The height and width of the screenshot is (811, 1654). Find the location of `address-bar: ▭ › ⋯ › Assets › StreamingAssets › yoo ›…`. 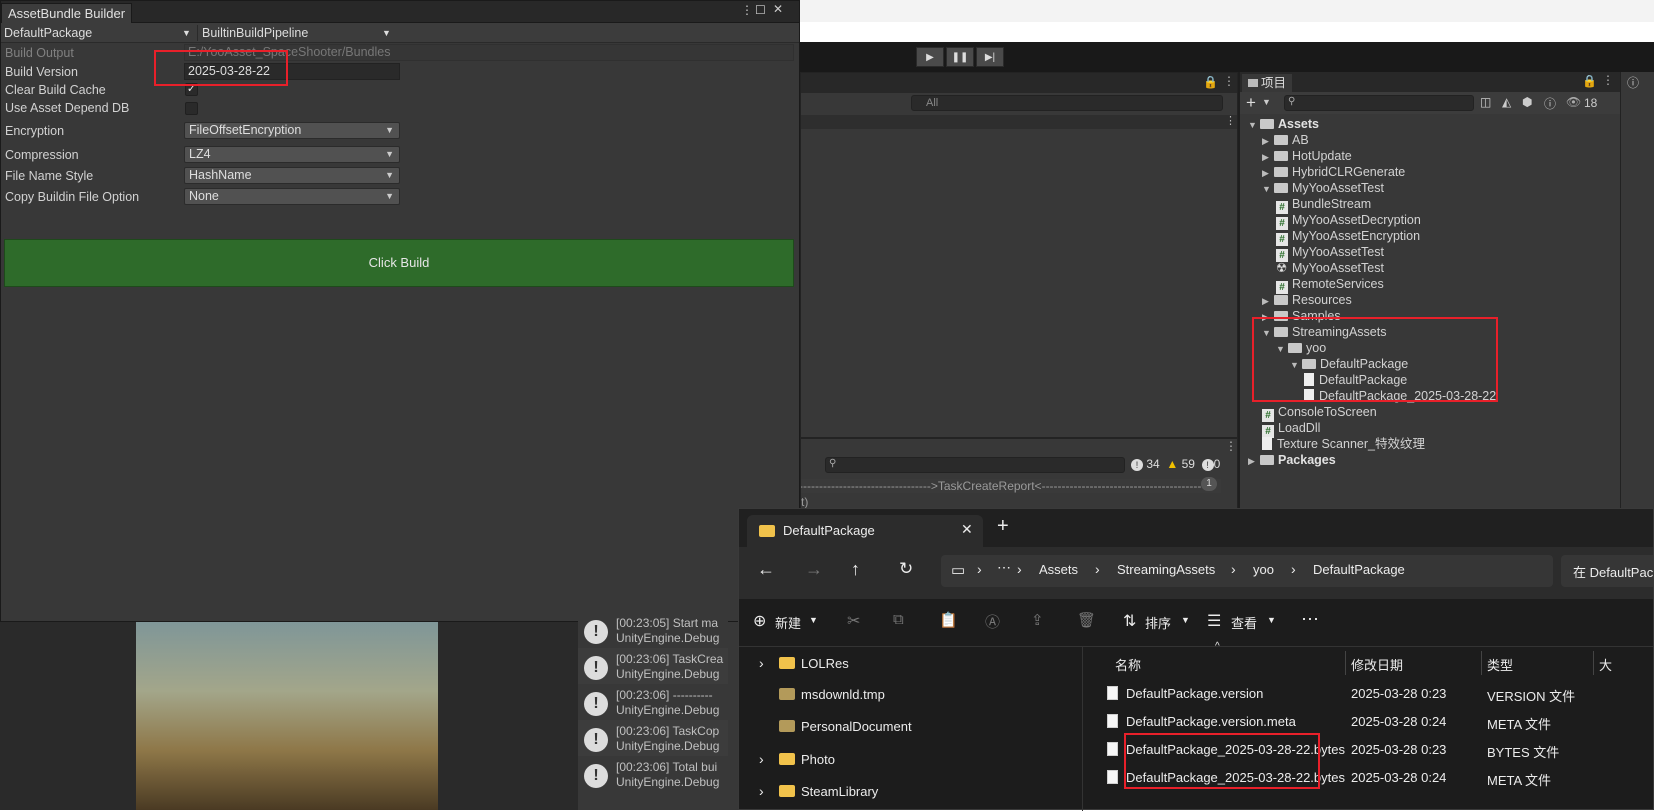

address-bar: ▭ › ⋯ › Assets › StreamingAssets › yoo ›… is located at coordinates (1247, 571).